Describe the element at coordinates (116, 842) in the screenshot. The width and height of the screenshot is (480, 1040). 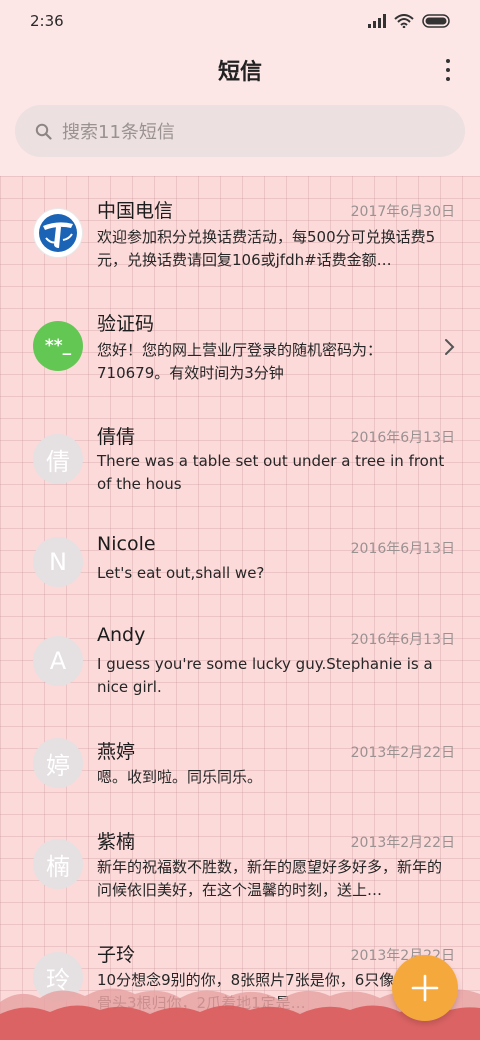
I see `contact-name: 紫楠` at that location.